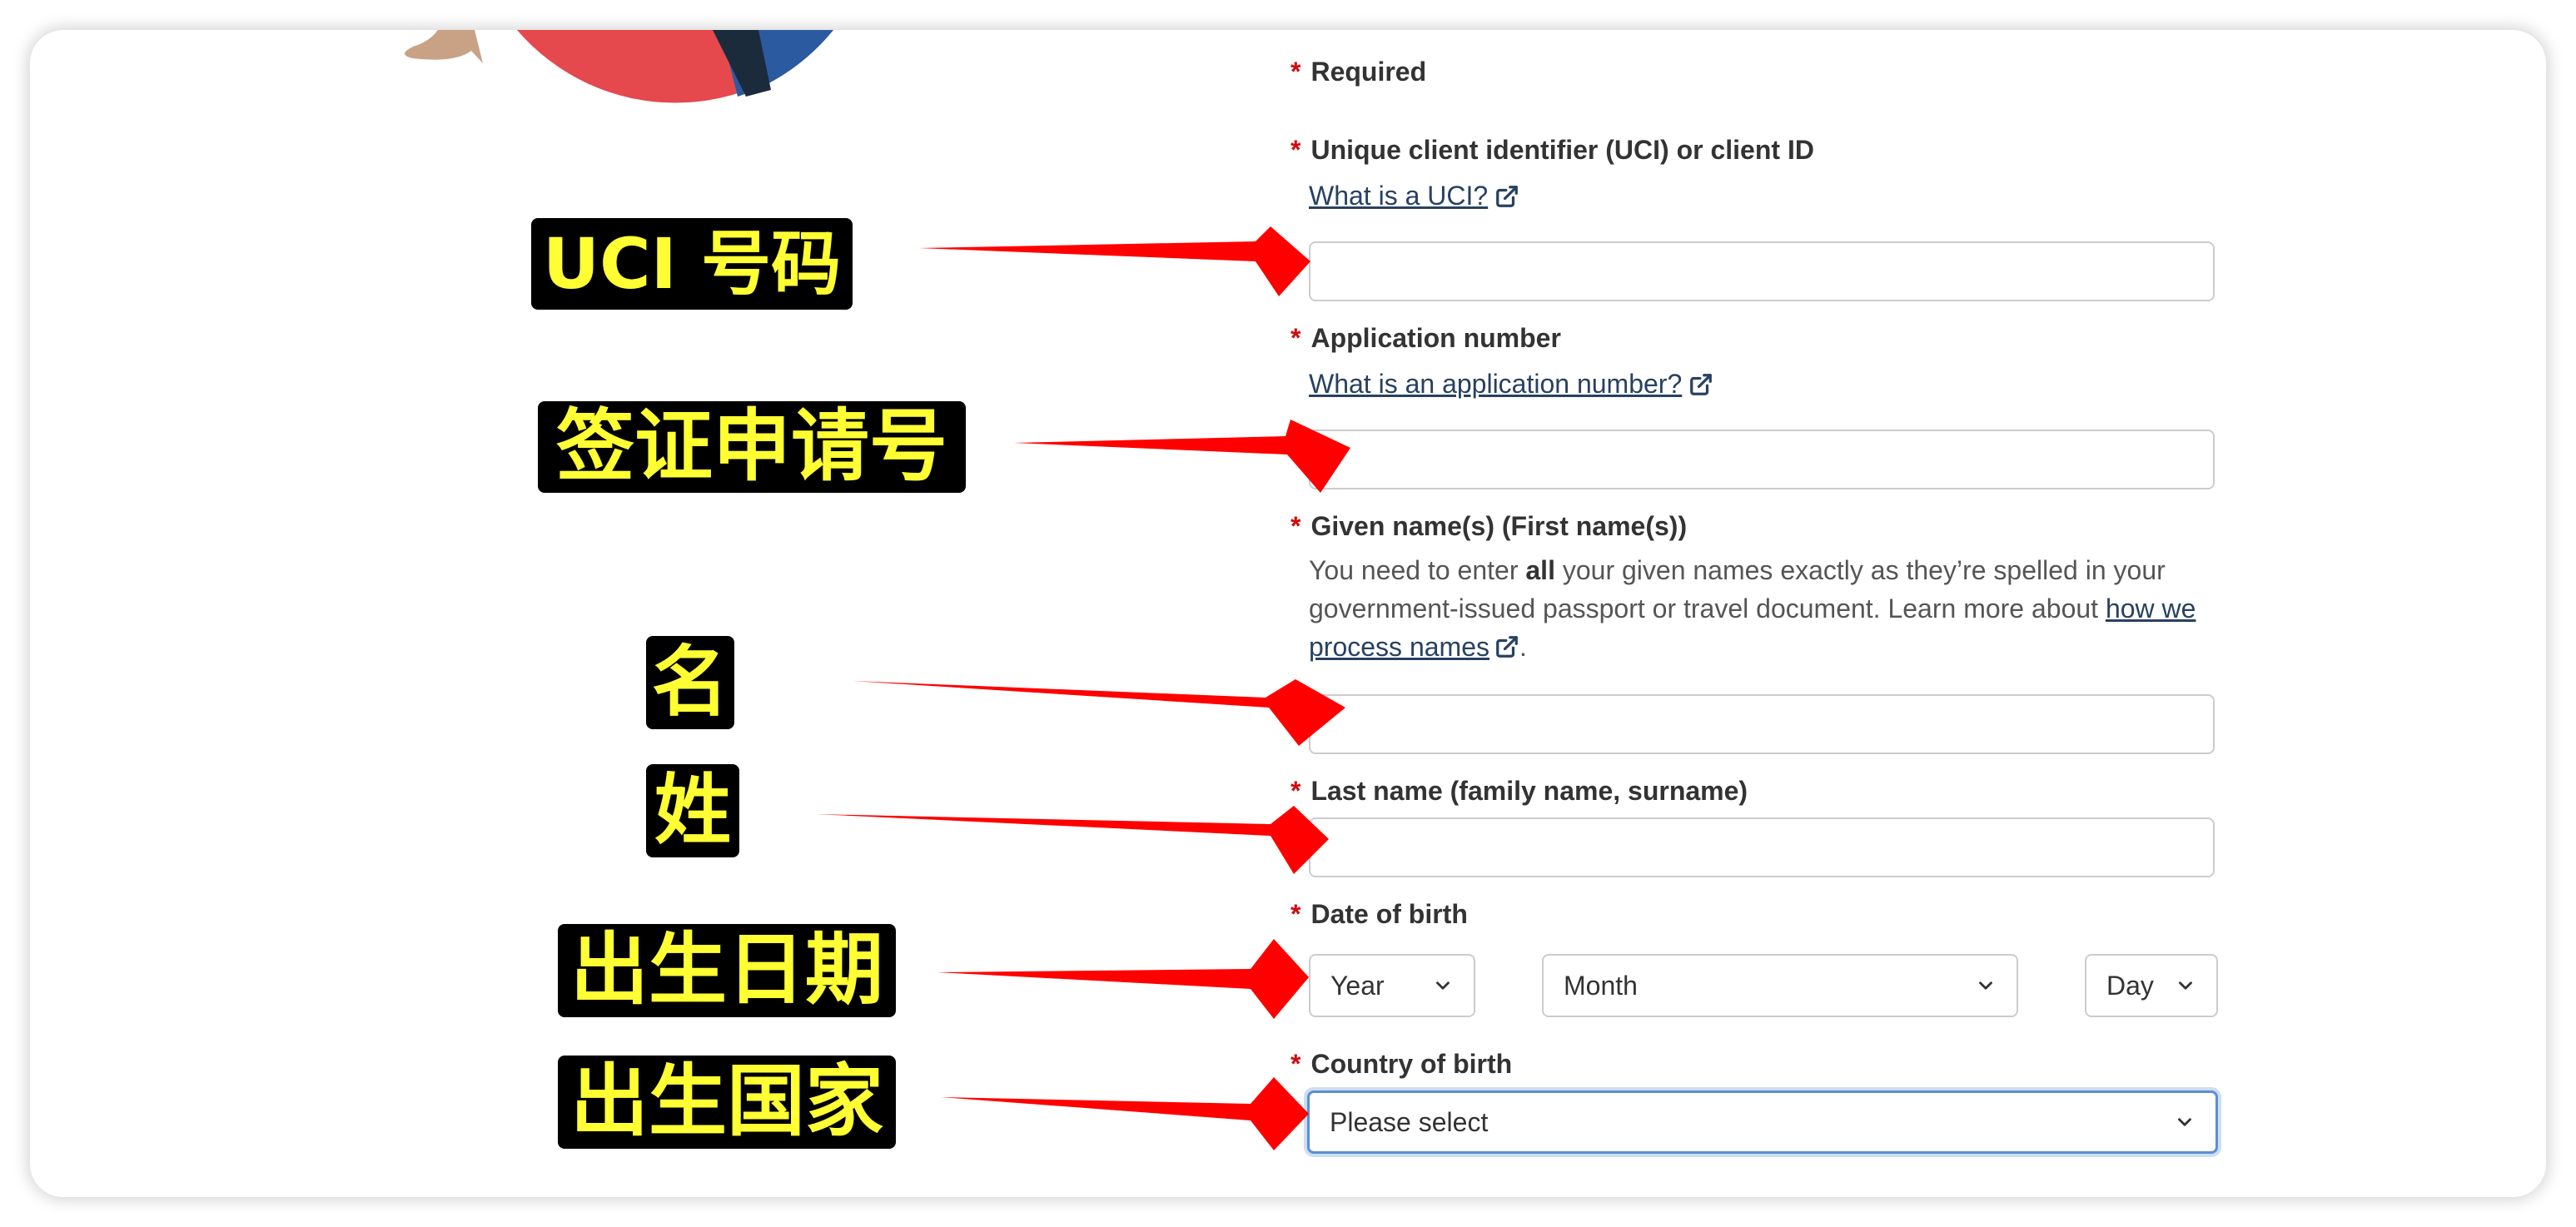  Describe the element at coordinates (692, 264) in the screenshot. I see `annotation-uci: UCI 号码` at that location.